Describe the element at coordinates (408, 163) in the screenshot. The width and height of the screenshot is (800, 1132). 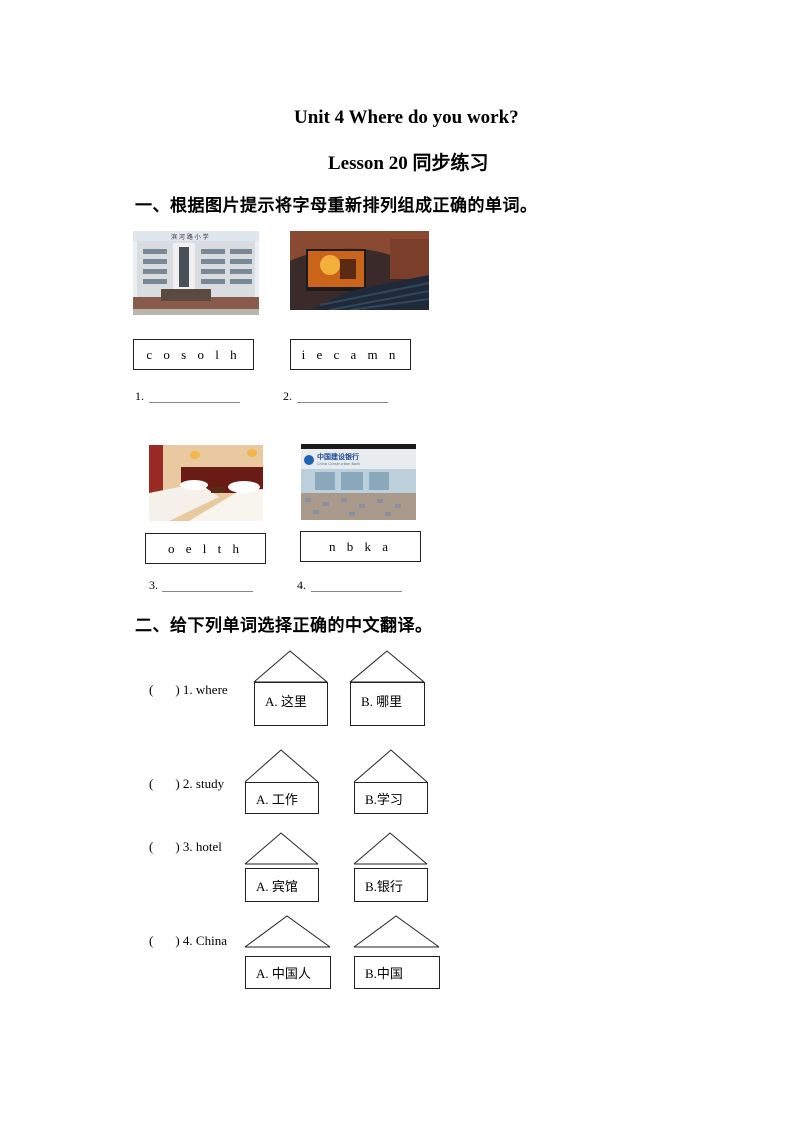
I see `lesson-subtitle: Lesson 20 同步练习` at that location.